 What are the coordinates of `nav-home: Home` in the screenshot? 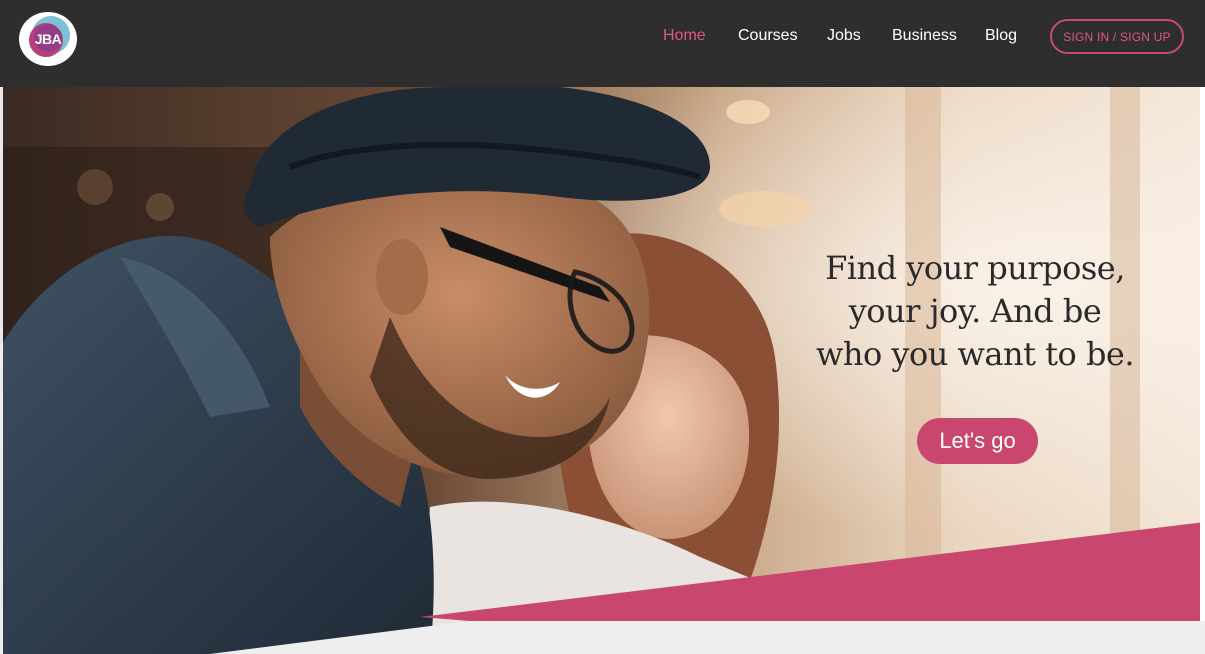 It's located at (684, 36).